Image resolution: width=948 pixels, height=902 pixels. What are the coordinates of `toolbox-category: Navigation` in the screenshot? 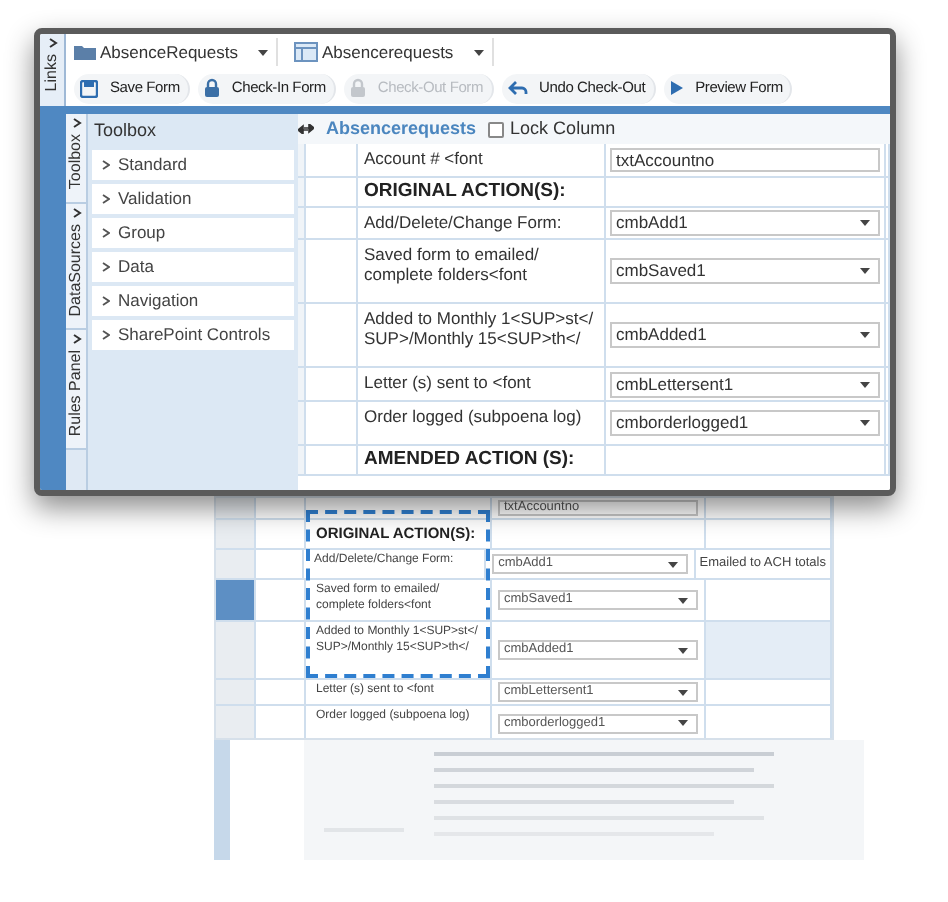 It's located at (193, 301).